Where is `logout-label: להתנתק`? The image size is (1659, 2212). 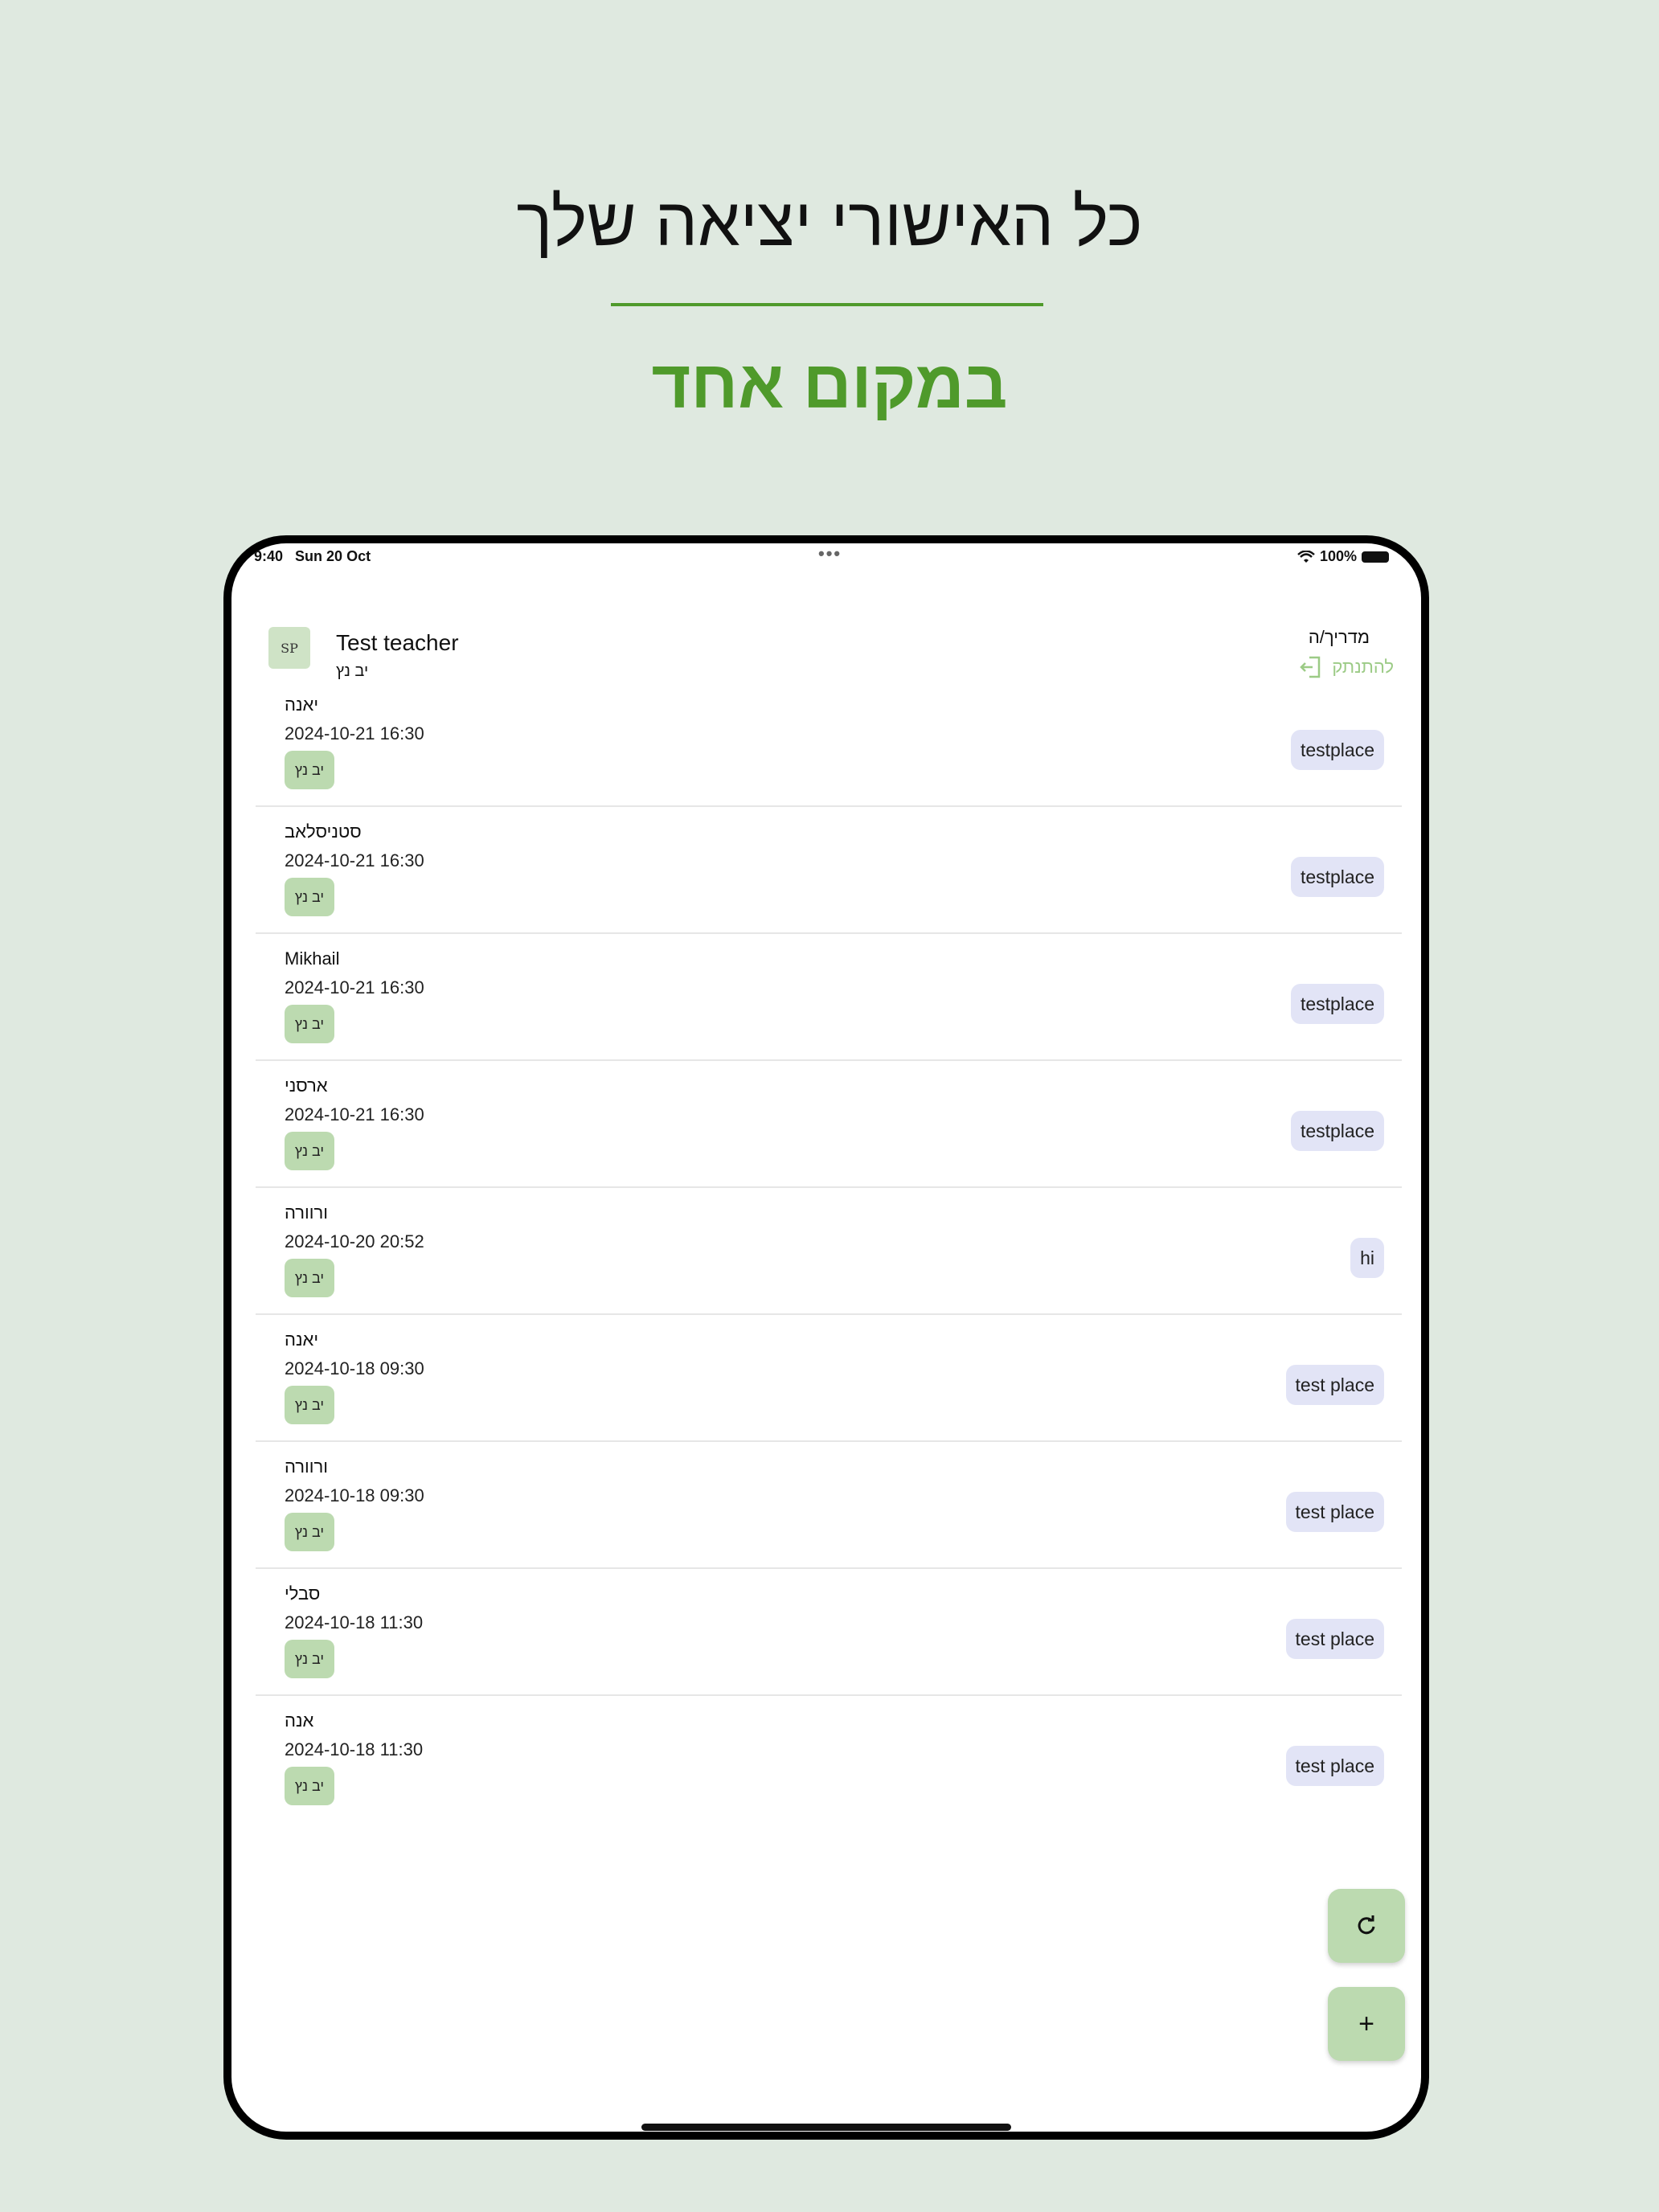
logout-label: להתנתק is located at coordinates (1363, 667).